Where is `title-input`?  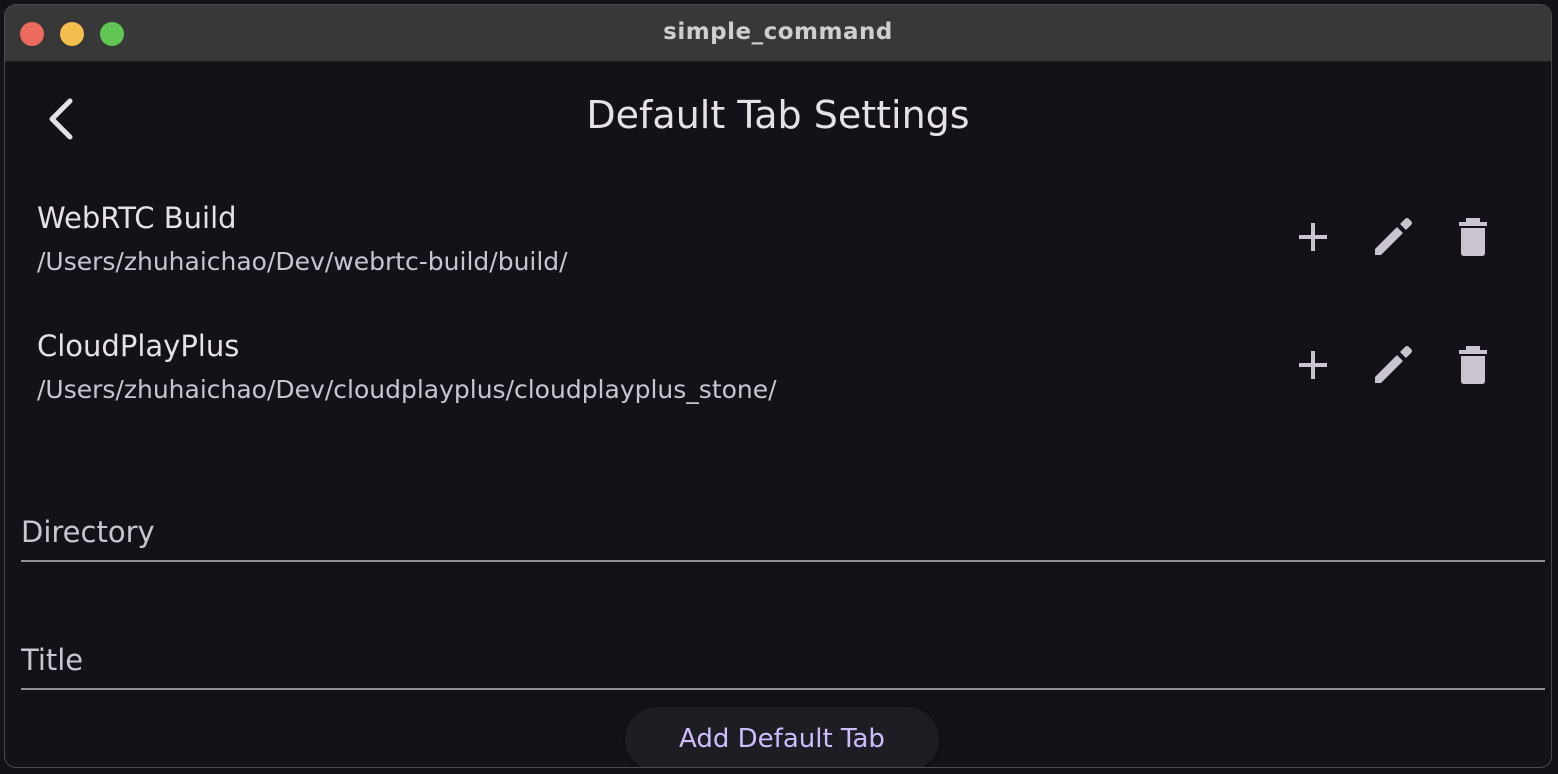 title-input is located at coordinates (783, 657).